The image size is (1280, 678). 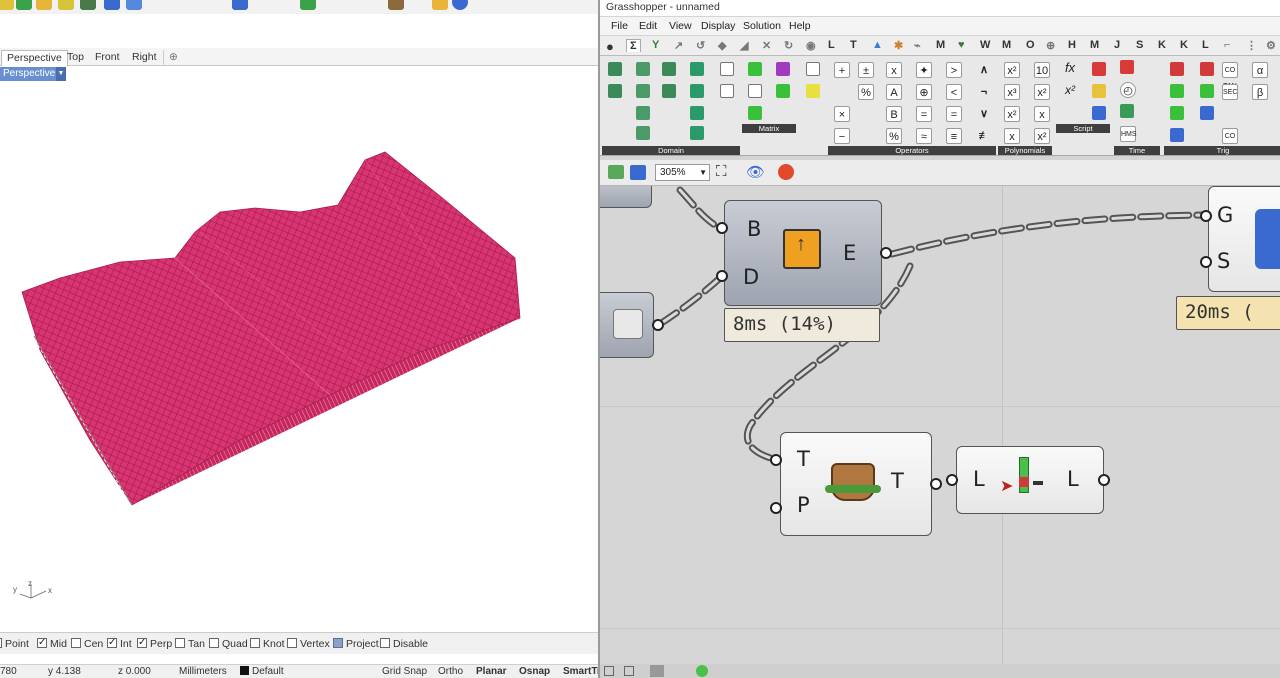 What do you see at coordinates (1251, 45) in the screenshot?
I see `tab-icon: ⋮` at bounding box center [1251, 45].